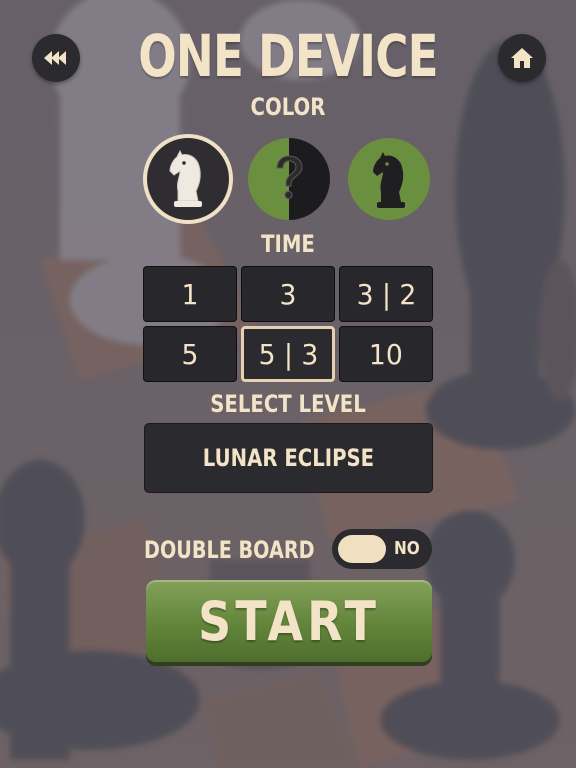  I want to click on color-option-white, so click(188, 179).